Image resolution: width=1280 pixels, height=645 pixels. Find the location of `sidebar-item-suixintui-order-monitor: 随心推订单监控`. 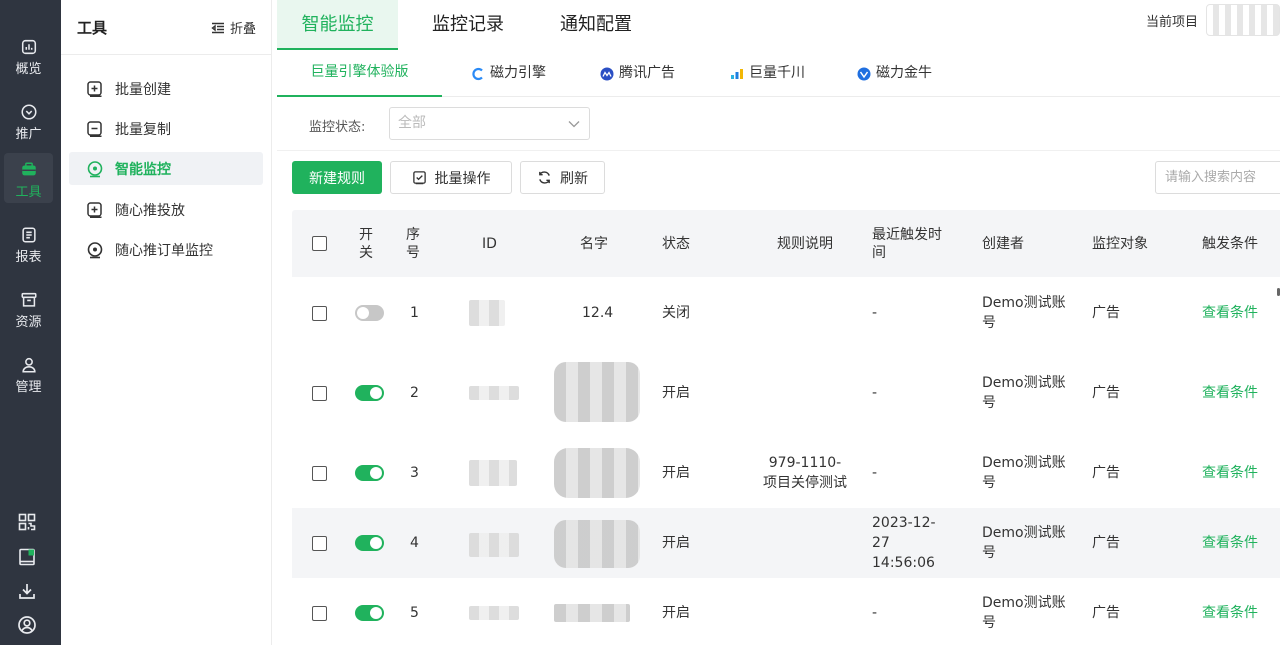

sidebar-item-suixintui-order-monitor: 随心推订单监控 is located at coordinates (166, 249).